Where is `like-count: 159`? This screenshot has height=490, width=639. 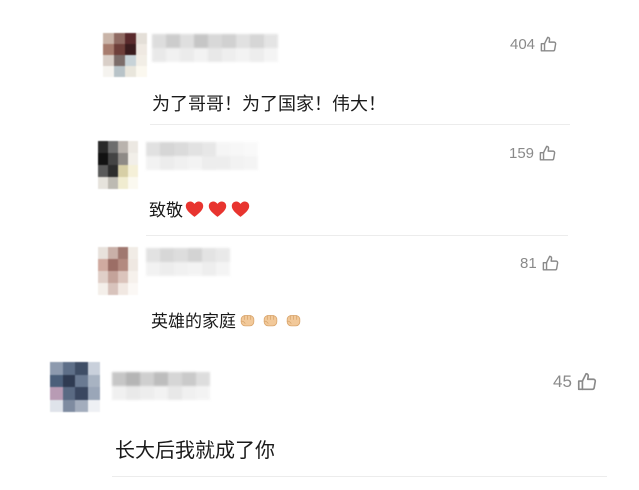
like-count: 159 is located at coordinates (522, 153).